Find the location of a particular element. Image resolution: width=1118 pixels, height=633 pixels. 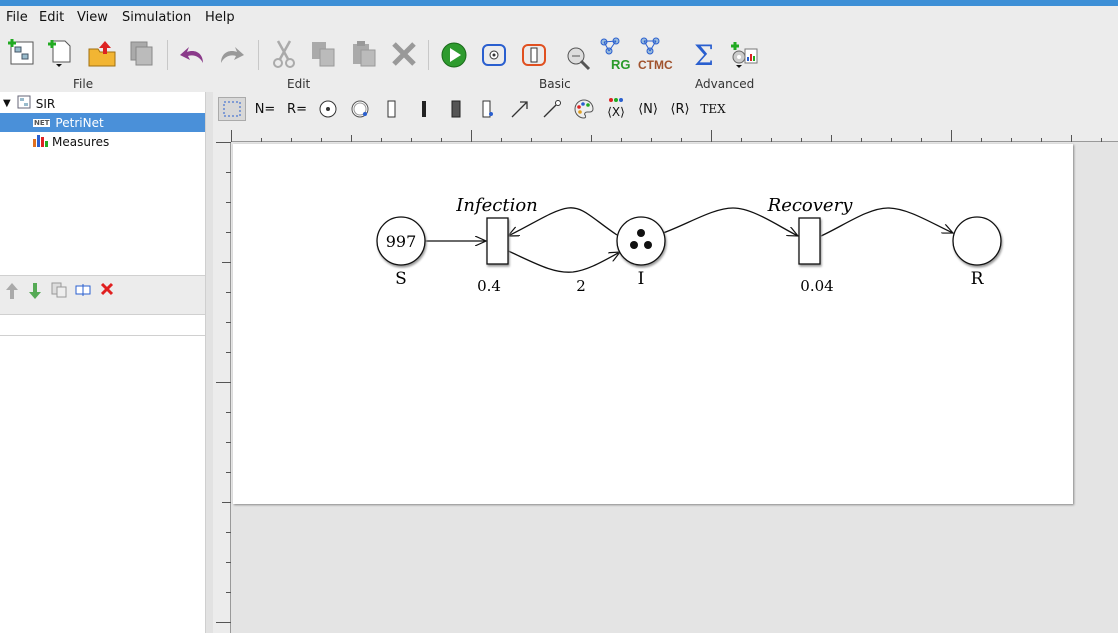

scissors-icon is located at coordinates (284, 54).